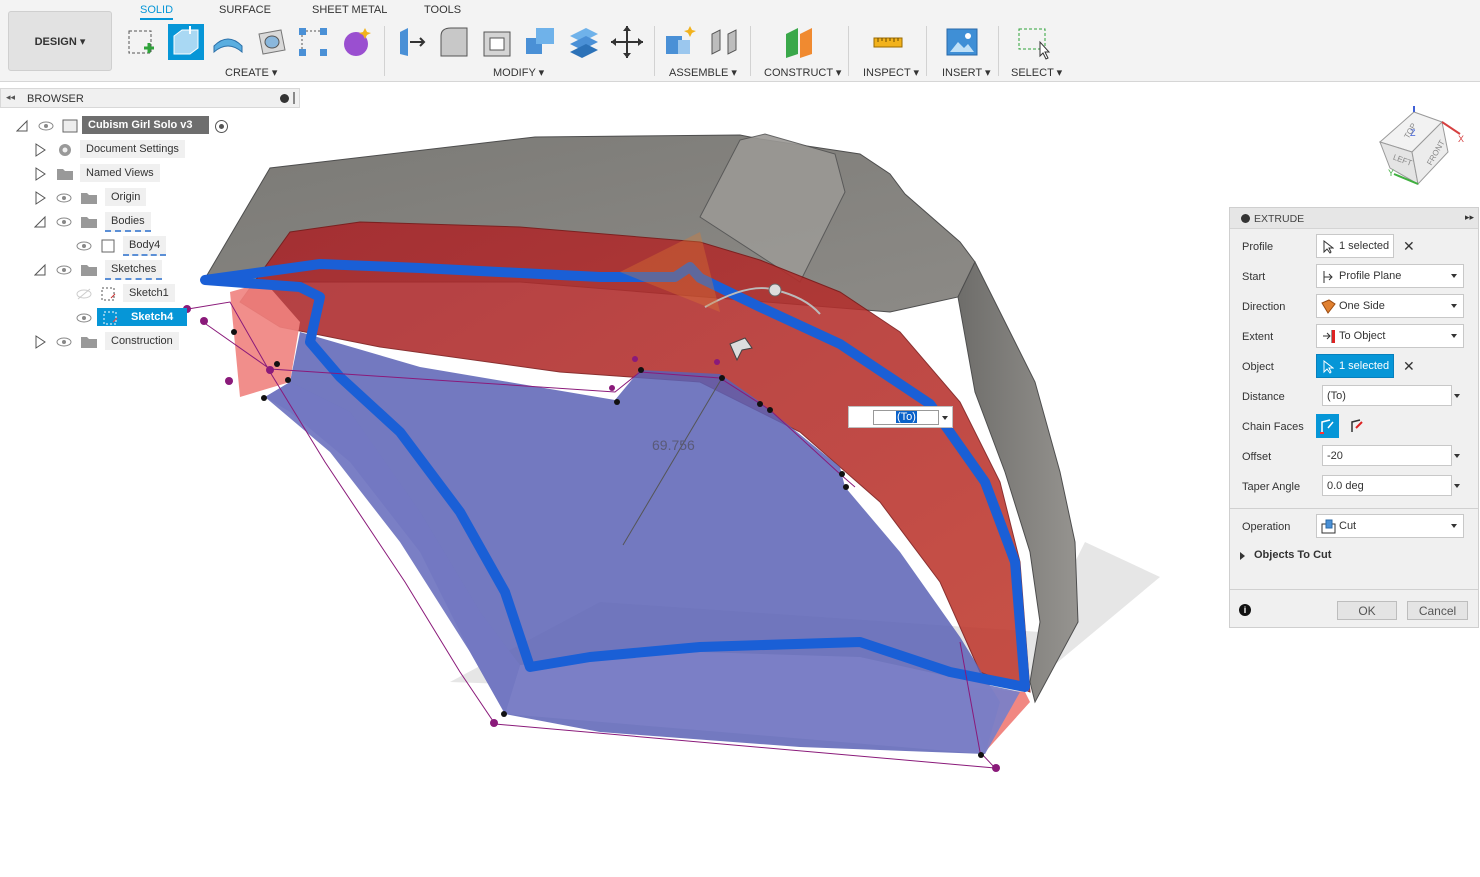 This screenshot has height=877, width=1480. I want to click on info-icon: i, so click(1245, 610).